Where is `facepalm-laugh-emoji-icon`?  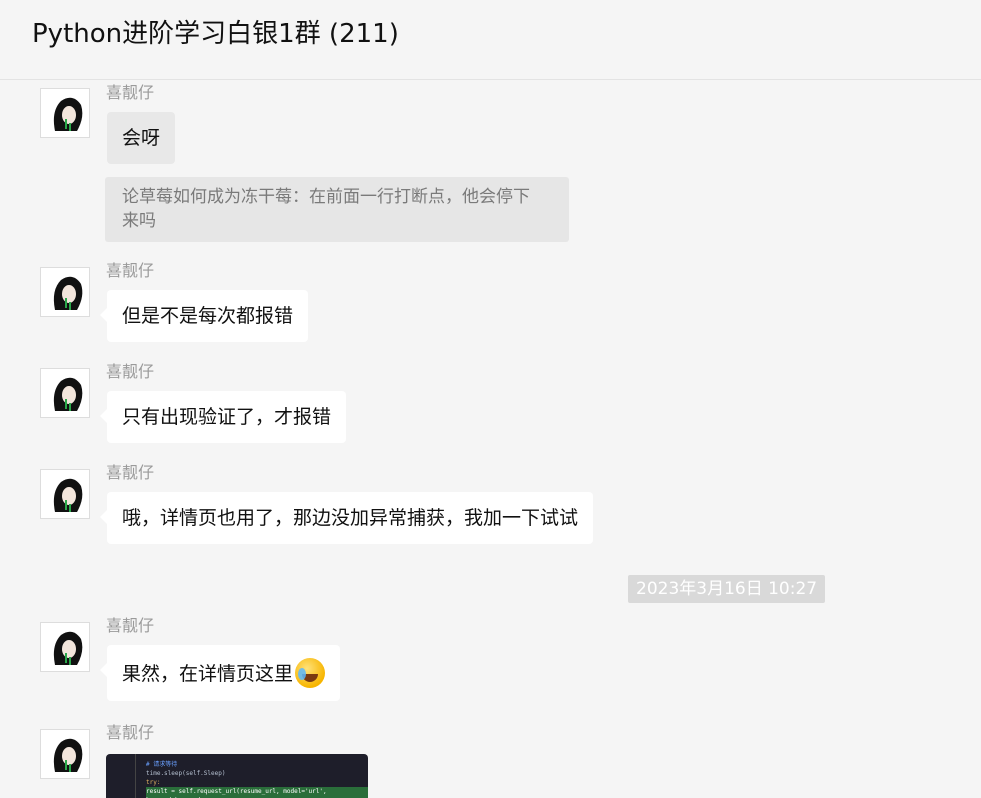 facepalm-laugh-emoji-icon is located at coordinates (310, 673).